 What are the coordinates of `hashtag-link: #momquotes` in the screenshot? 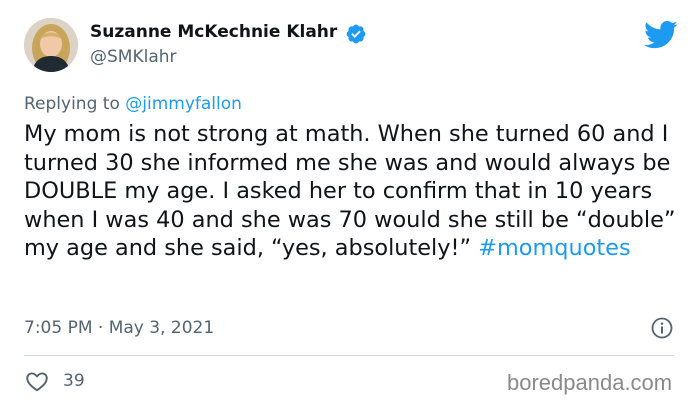 It's located at (554, 248).